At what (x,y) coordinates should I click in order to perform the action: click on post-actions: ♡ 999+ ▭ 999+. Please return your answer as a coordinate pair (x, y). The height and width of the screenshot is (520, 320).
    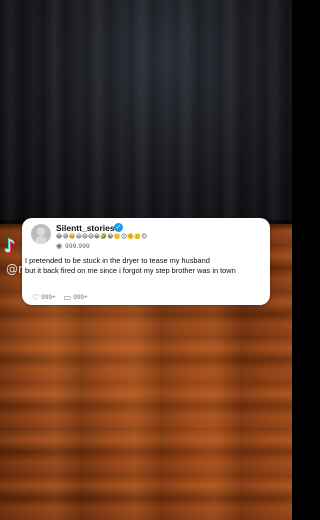
    Looking at the image, I should click on (63, 297).